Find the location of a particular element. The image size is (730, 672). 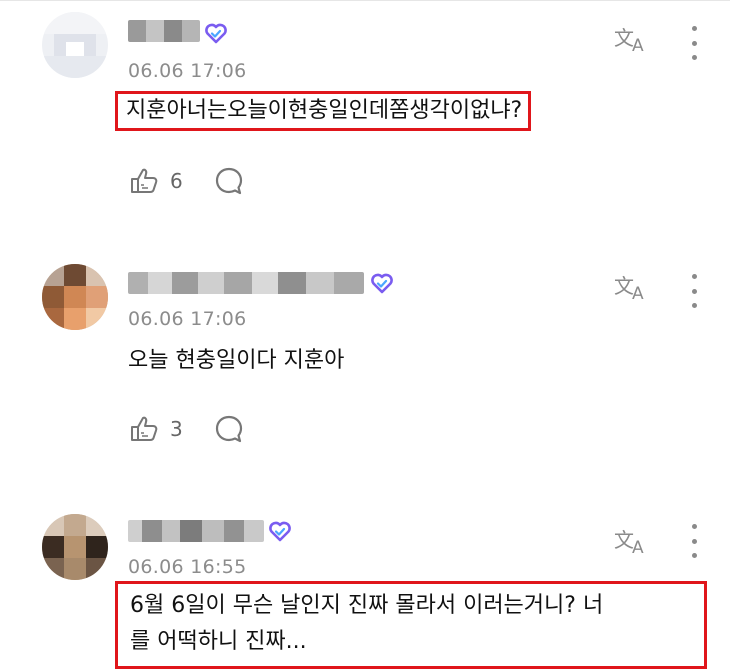

like-button: 6 is located at coordinates (155, 181).